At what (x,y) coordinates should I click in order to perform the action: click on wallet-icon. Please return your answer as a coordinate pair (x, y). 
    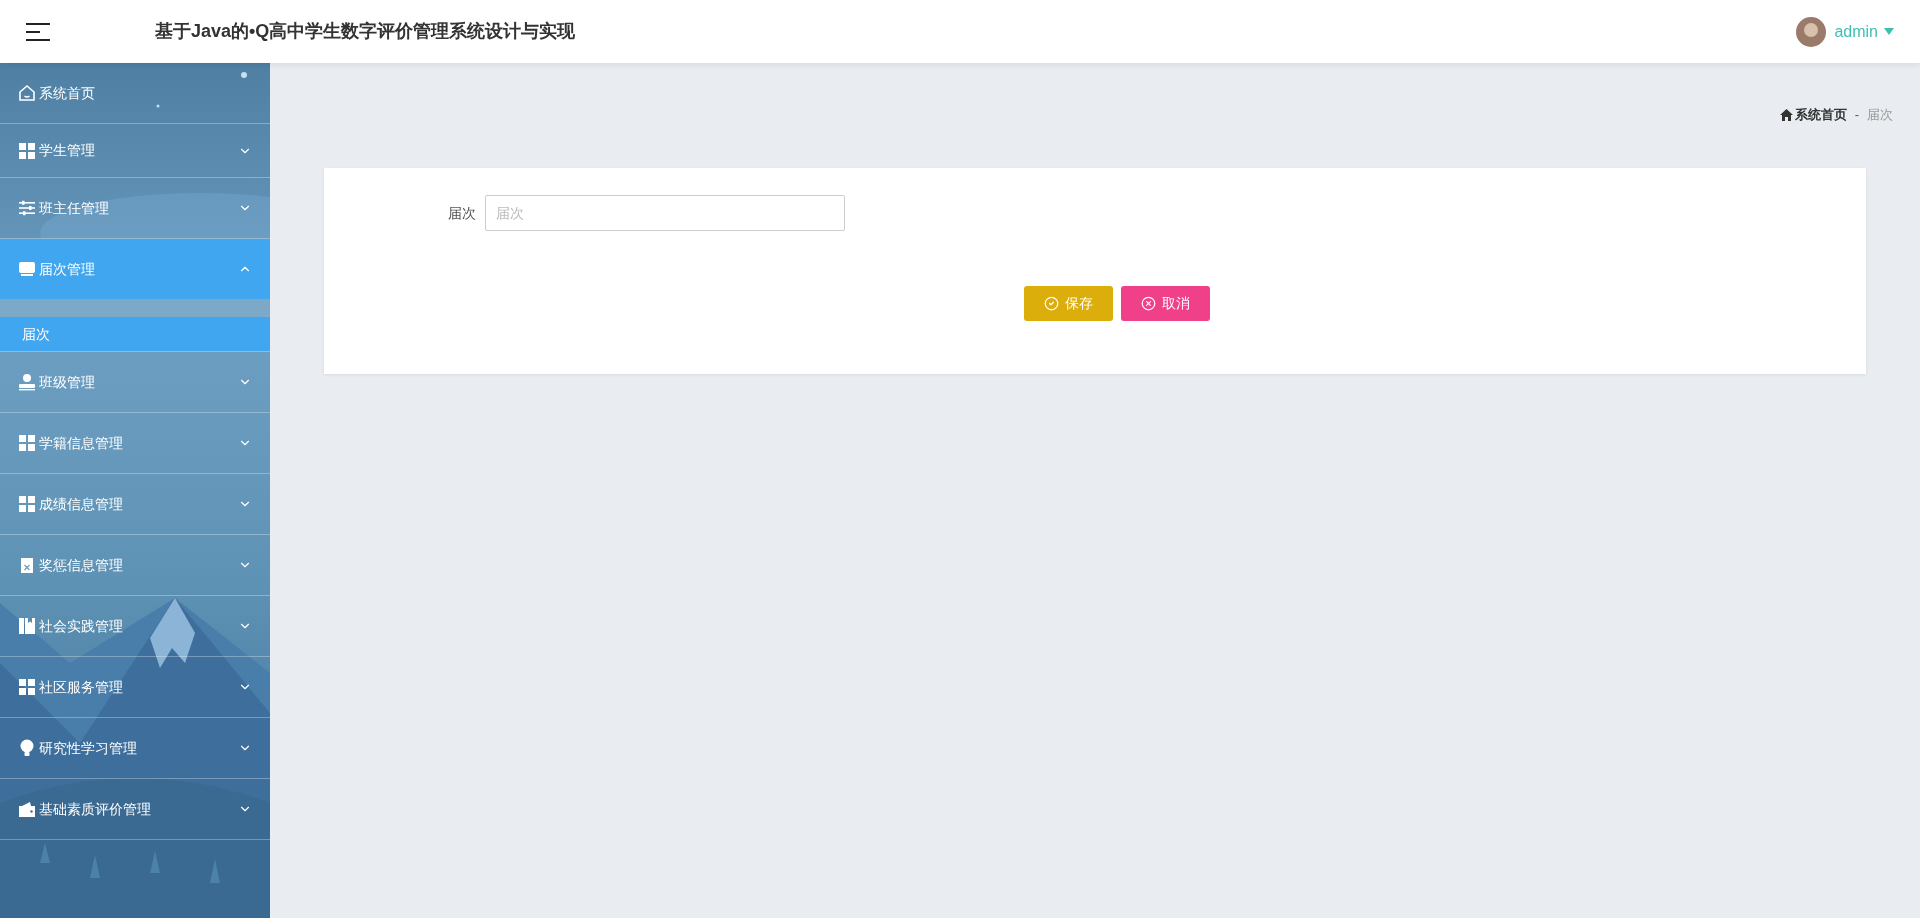
    Looking at the image, I should click on (27, 809).